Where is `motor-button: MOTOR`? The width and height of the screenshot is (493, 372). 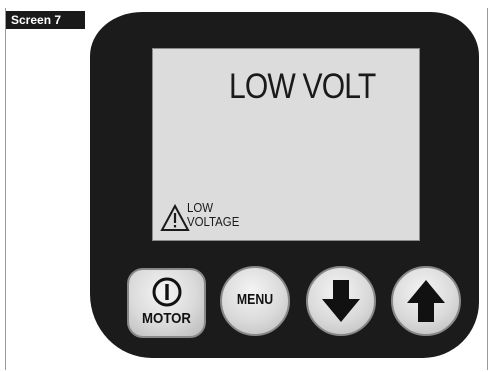
motor-button: MOTOR is located at coordinates (166, 303).